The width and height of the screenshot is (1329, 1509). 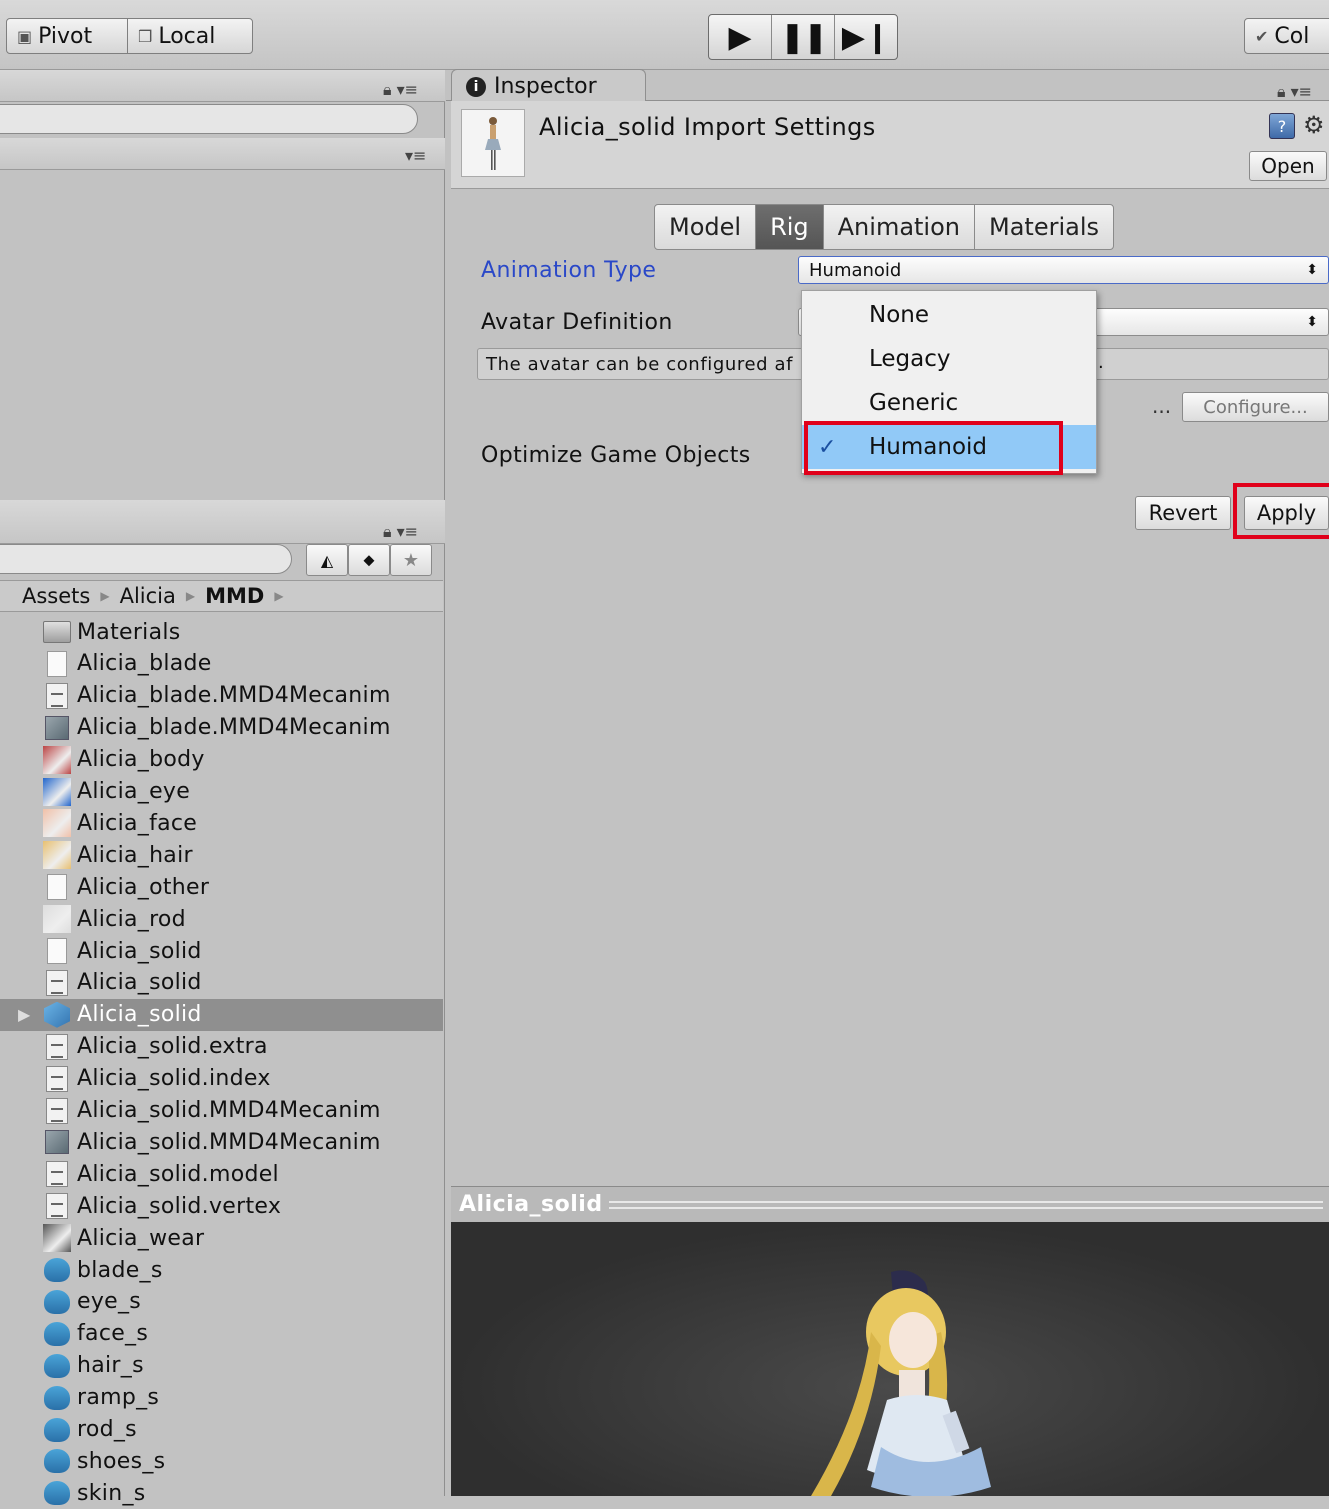 I want to click on optimize-game-objects-label: Optimize Game Objects, so click(x=616, y=455).